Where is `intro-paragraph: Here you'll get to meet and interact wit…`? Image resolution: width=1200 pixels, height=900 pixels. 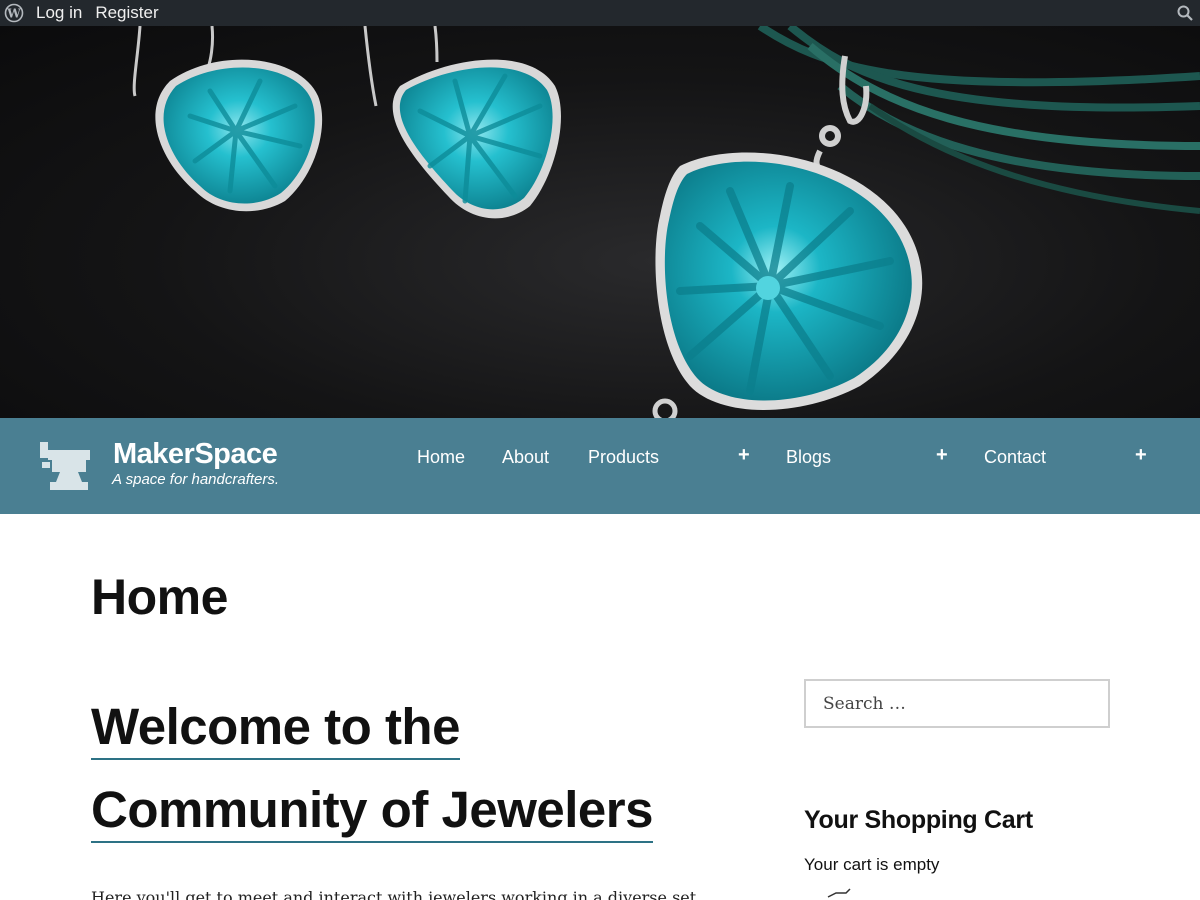
intro-paragraph: Here you'll get to meet and interact wit… is located at coordinates (394, 894).